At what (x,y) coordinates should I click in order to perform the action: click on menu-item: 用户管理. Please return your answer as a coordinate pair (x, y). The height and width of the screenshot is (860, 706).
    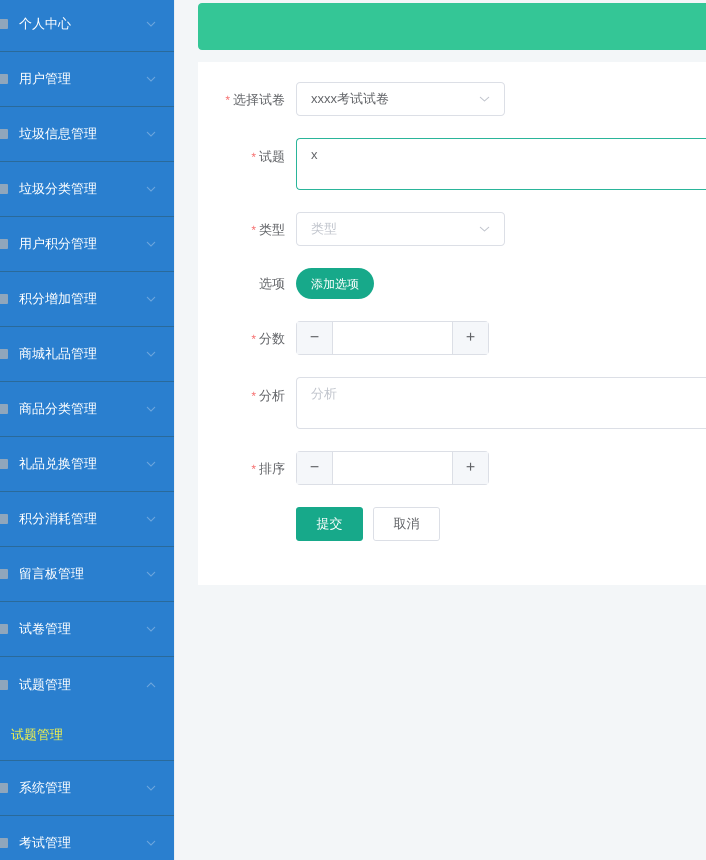
    Looking at the image, I should click on (87, 79).